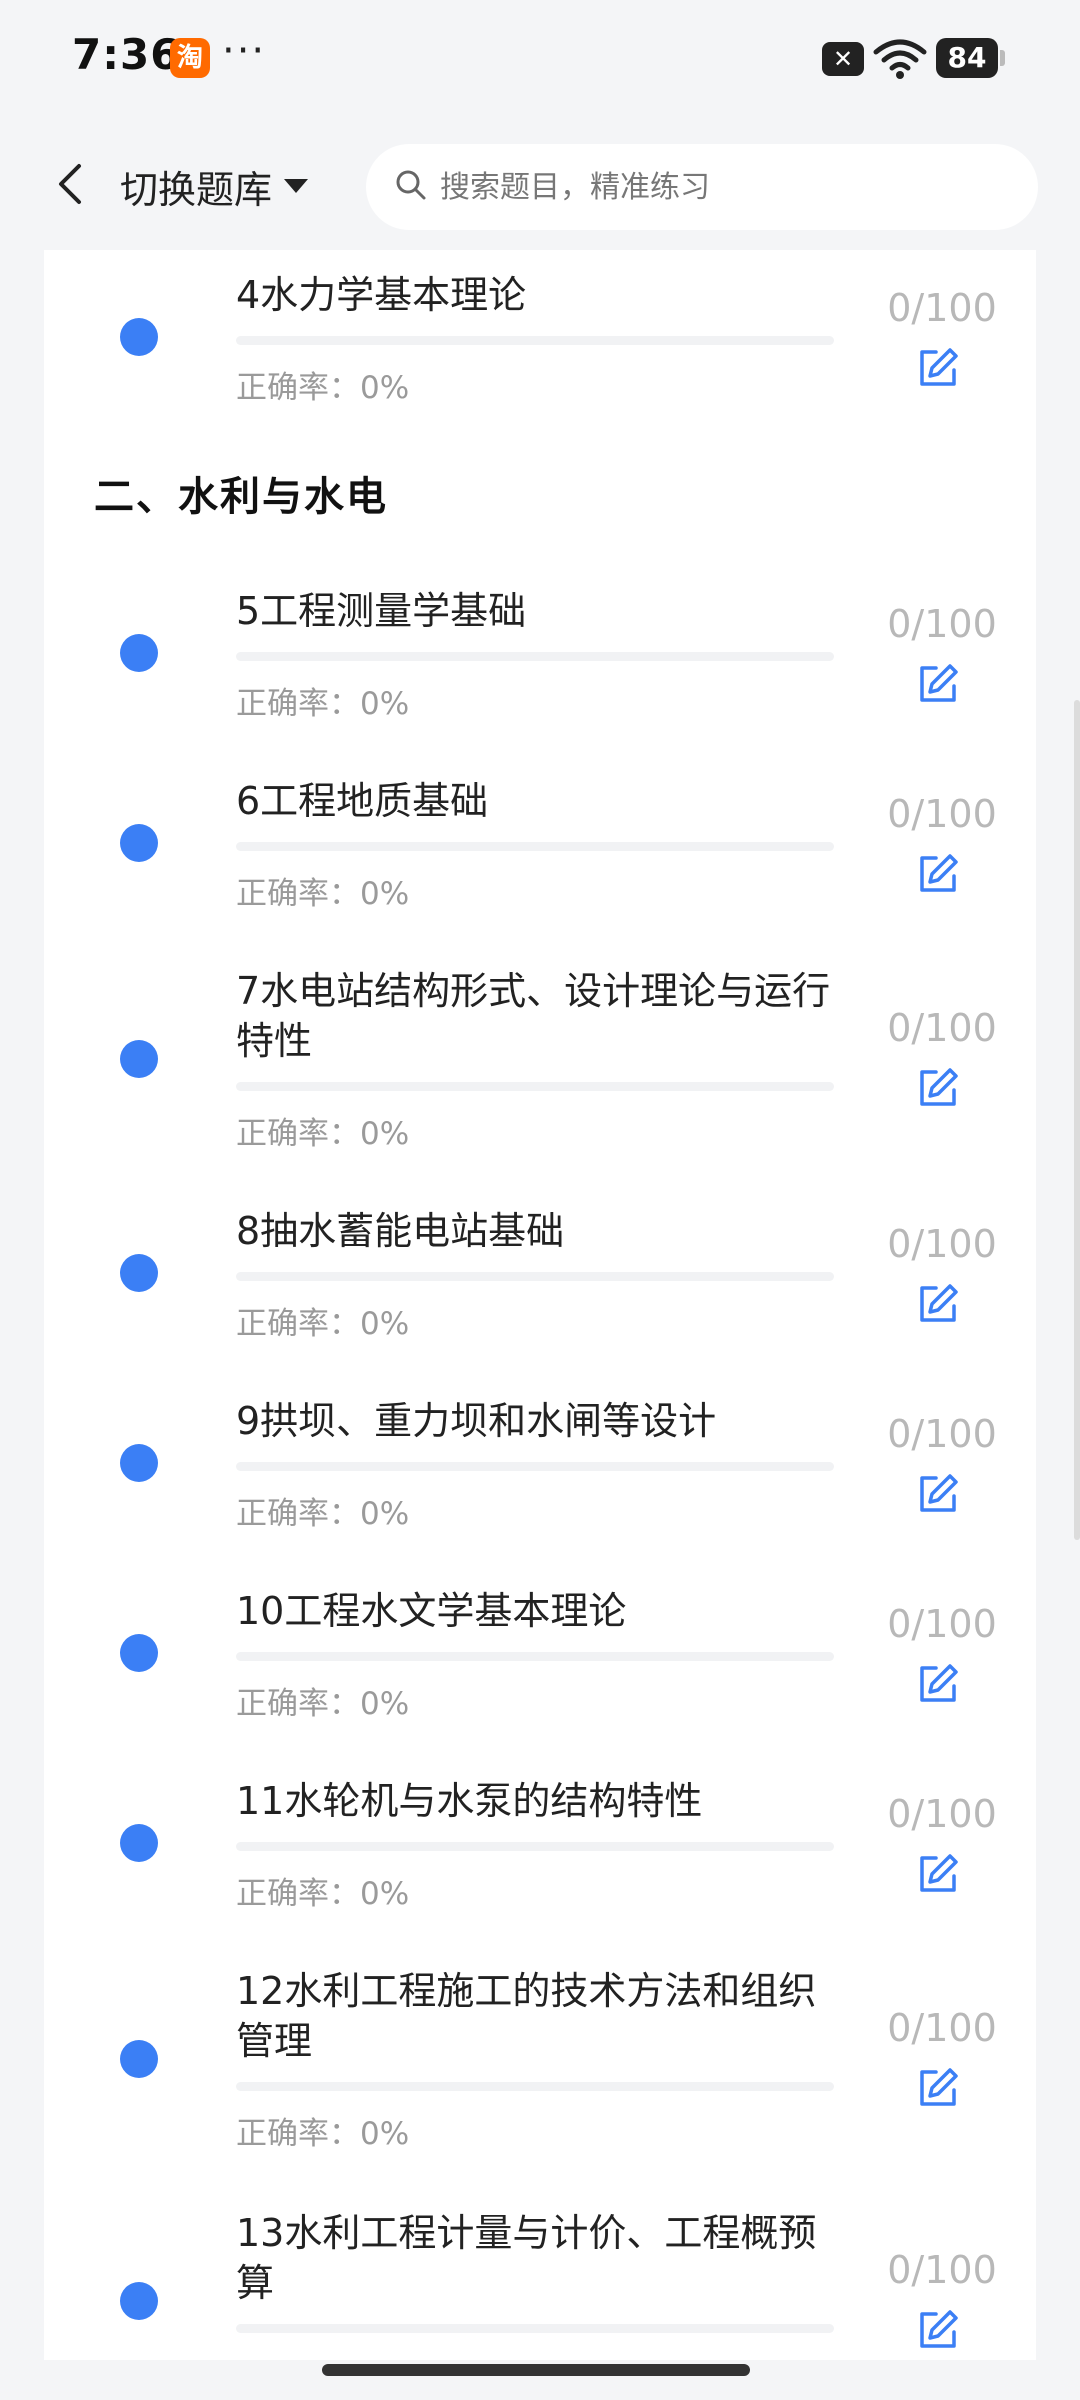  Describe the element at coordinates (540, 60) in the screenshot. I see `status-bar: 7:36 淘 ··· ✕ 84` at that location.